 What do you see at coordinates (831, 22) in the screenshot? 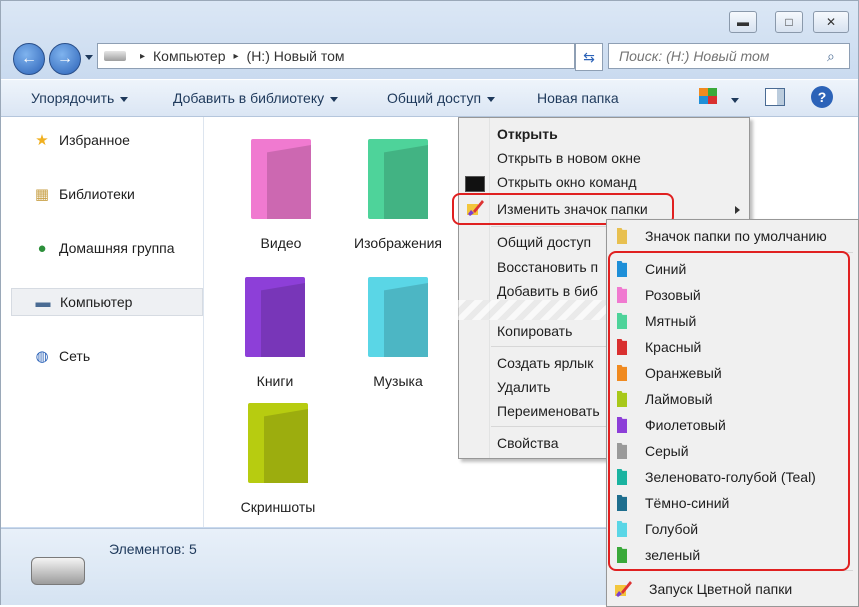
I see `close-button: ✕` at bounding box center [831, 22].